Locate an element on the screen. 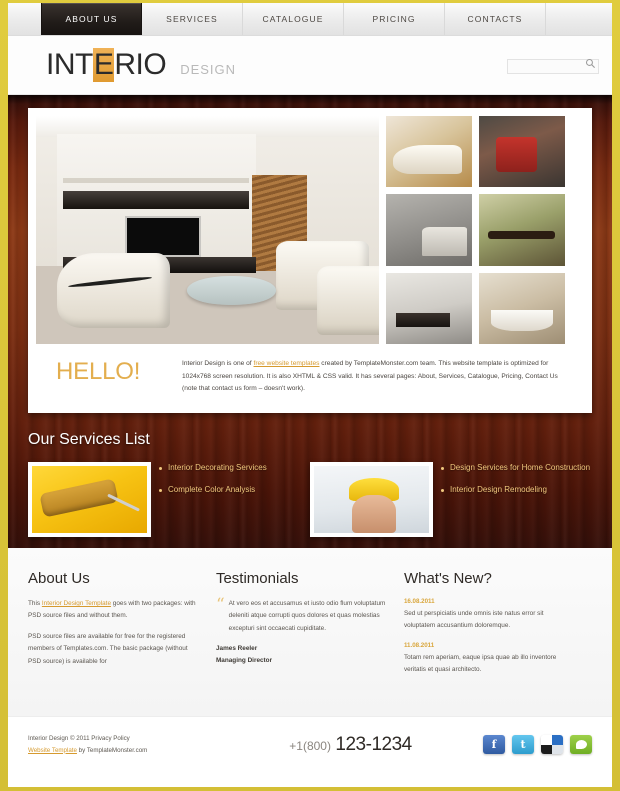  header-bar: INT E RIO DESIGN is located at coordinates (310, 65).